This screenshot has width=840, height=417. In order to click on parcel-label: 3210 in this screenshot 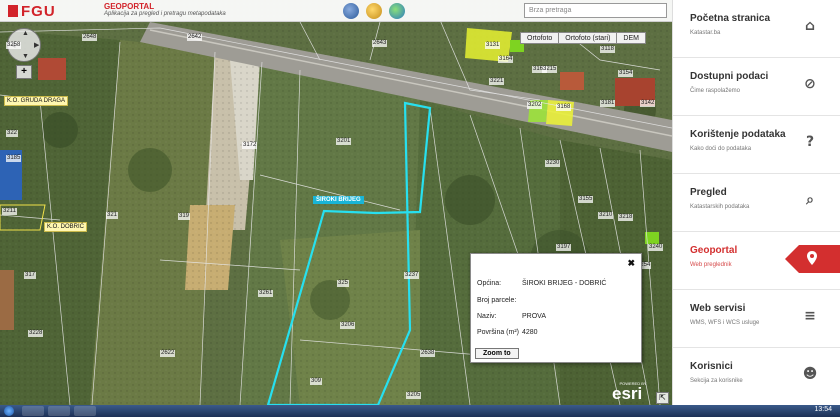, I will do `click(606, 215)`.